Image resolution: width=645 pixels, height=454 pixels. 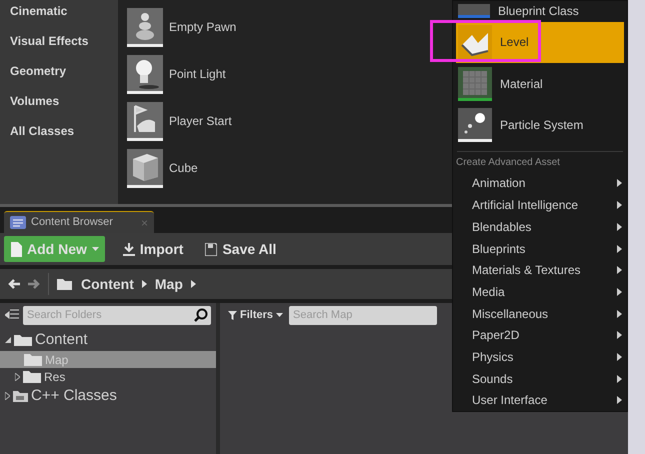 What do you see at coordinates (20, 396) in the screenshot?
I see `code-folder-icon` at bounding box center [20, 396].